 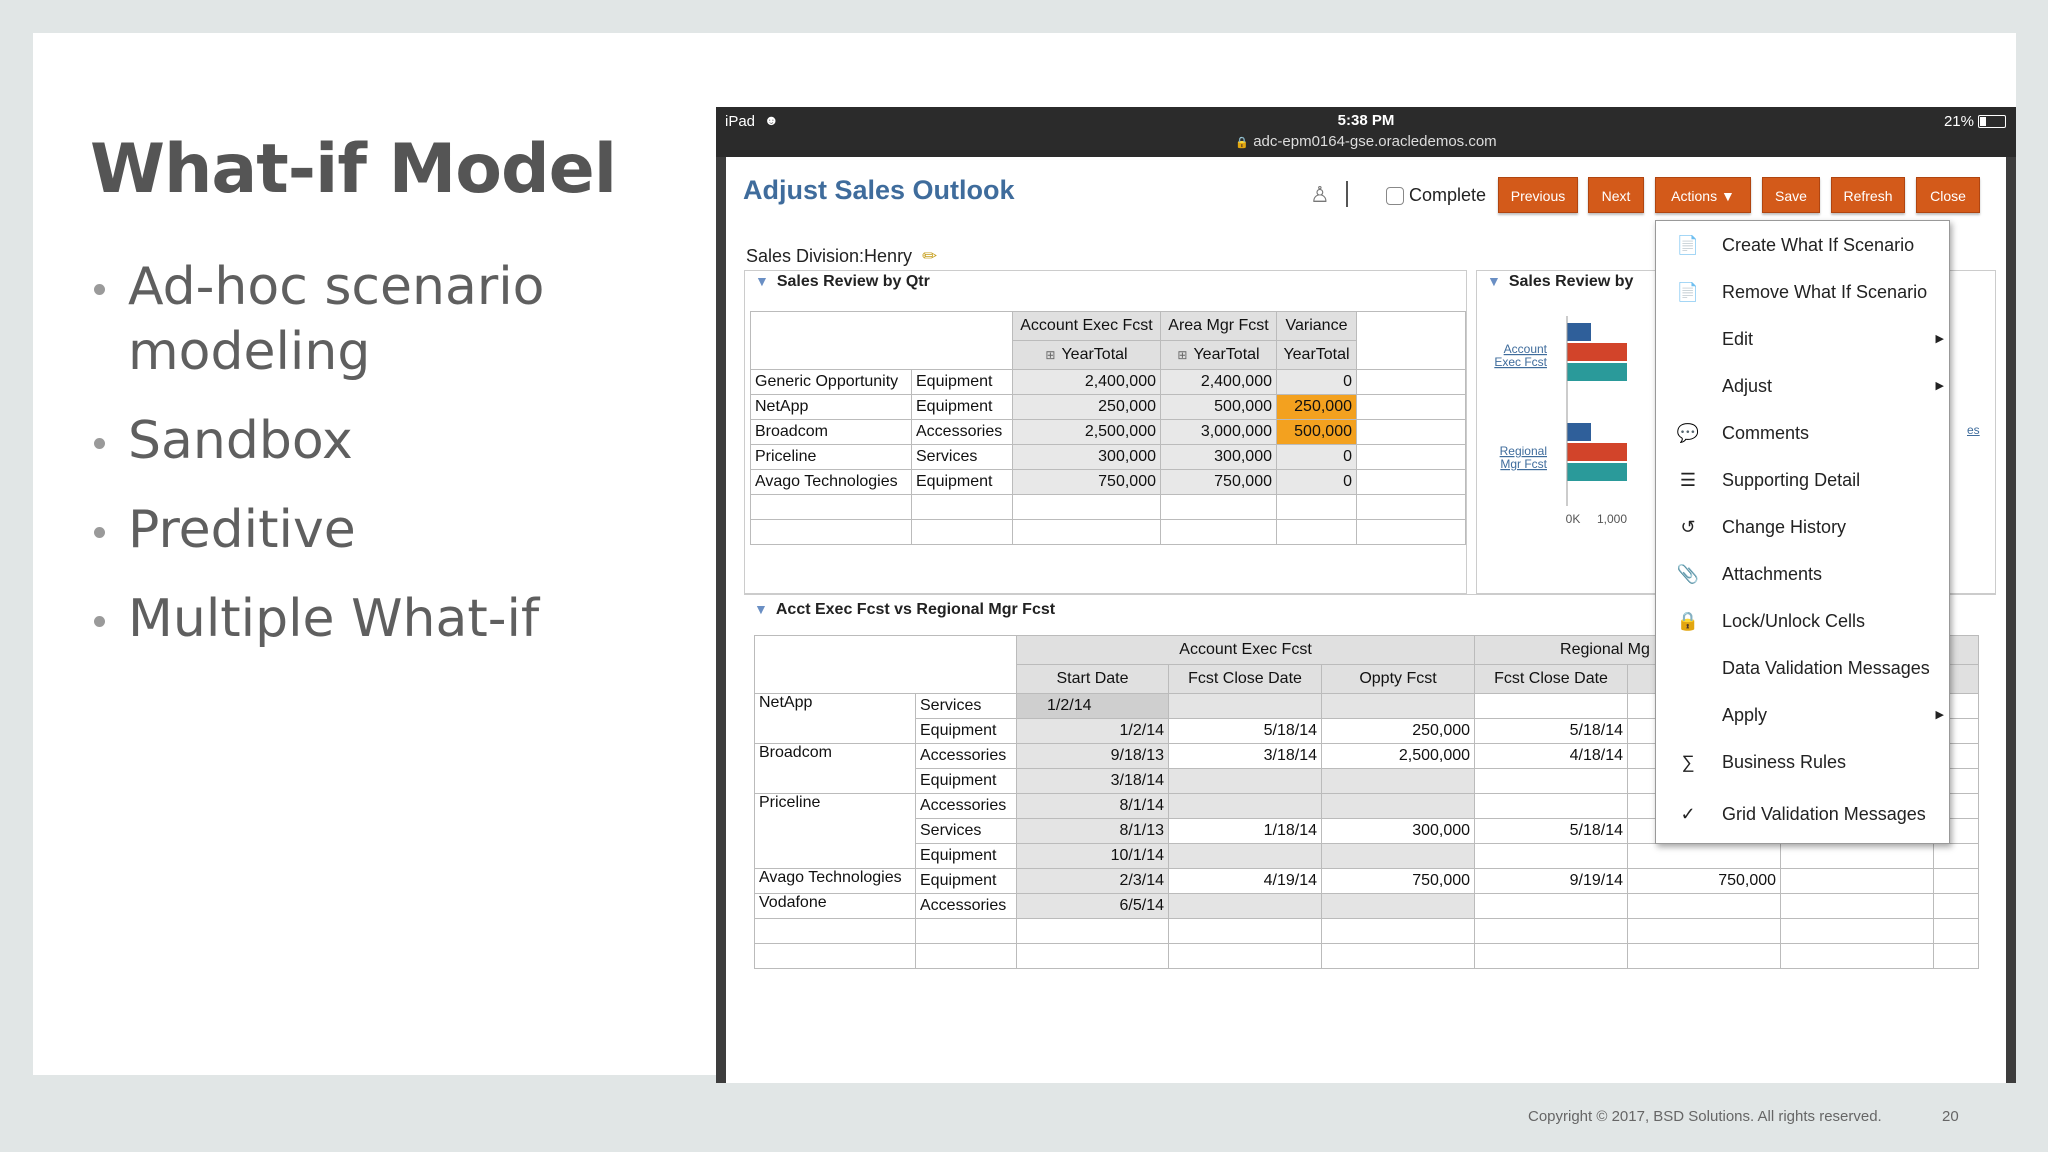 I want to click on start-date-cell: 3/18/14, so click(x=1092, y=781).